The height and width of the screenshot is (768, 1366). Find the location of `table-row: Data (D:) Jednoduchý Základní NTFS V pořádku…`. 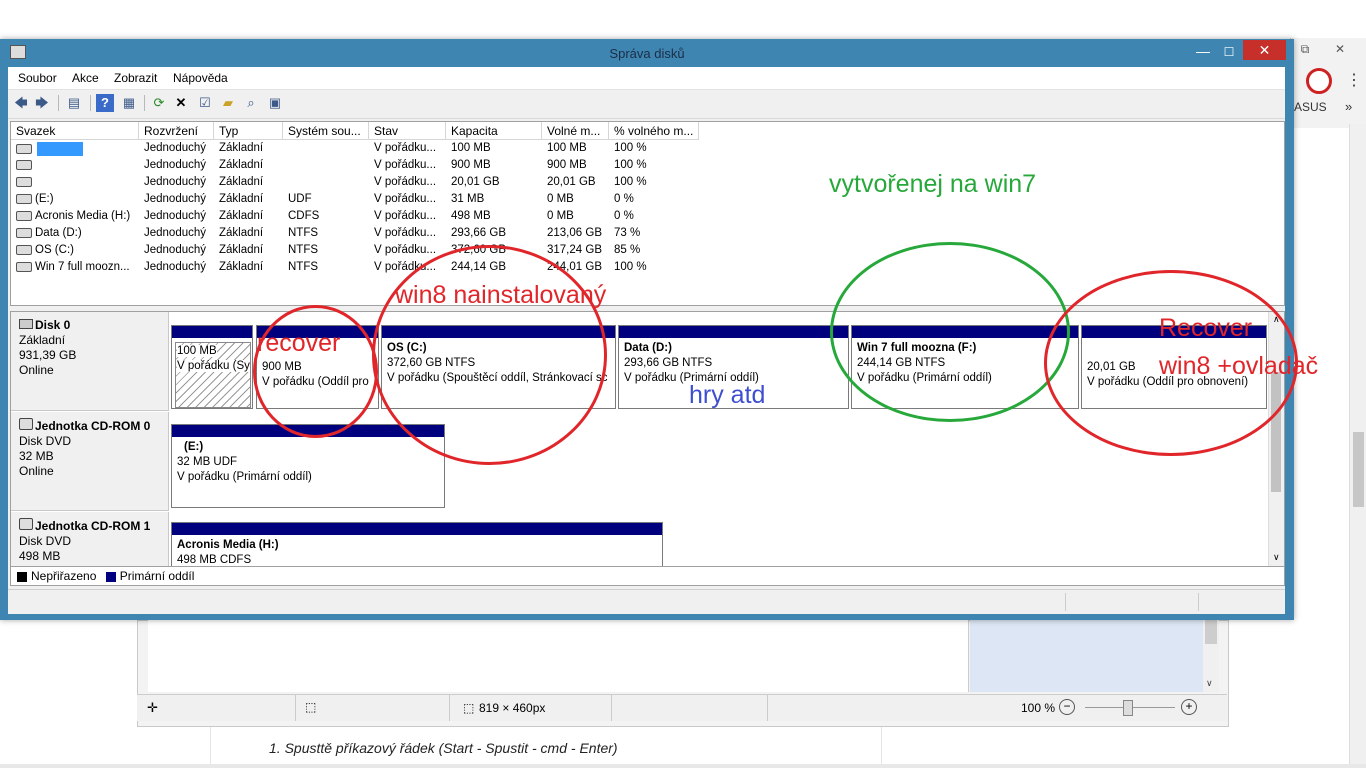

table-row: Data (D:) Jednoduchý Základní NTFS V pořádku… is located at coordinates (356, 234).